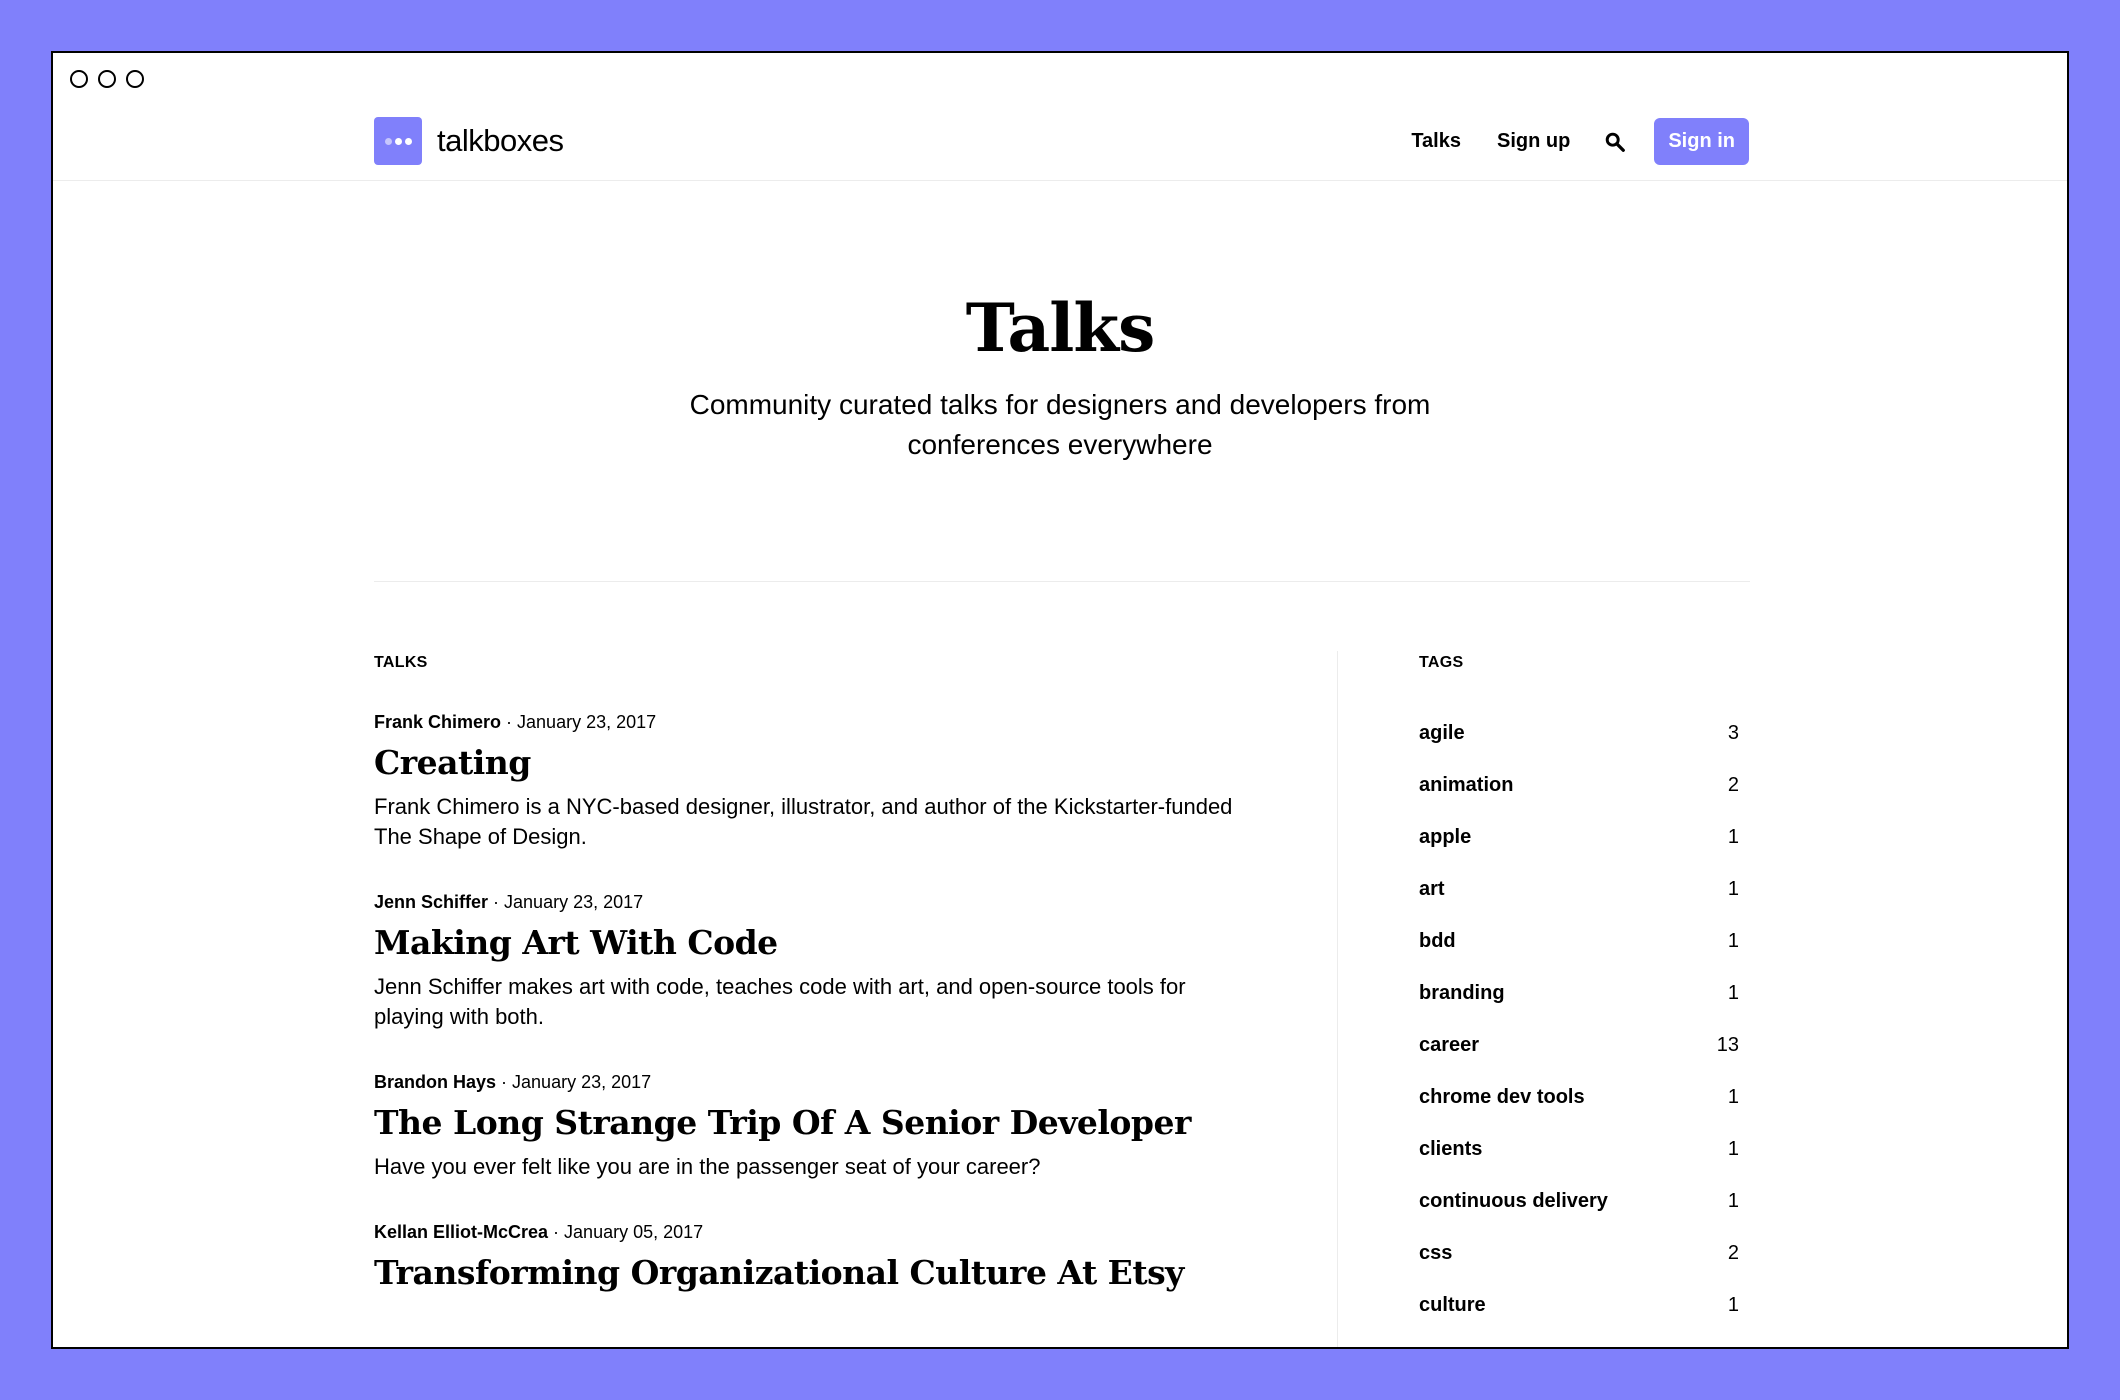 This screenshot has height=1400, width=2120. I want to click on talk-meta: Frank Chimero · January 23, 2017, so click(515, 722).